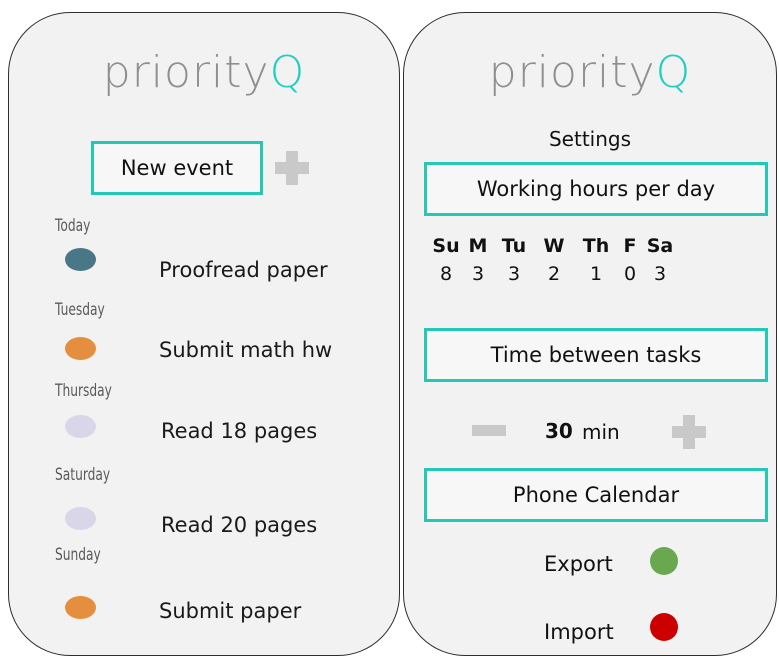  Describe the element at coordinates (660, 246) in the screenshot. I see `weekday-sa: Sa` at that location.